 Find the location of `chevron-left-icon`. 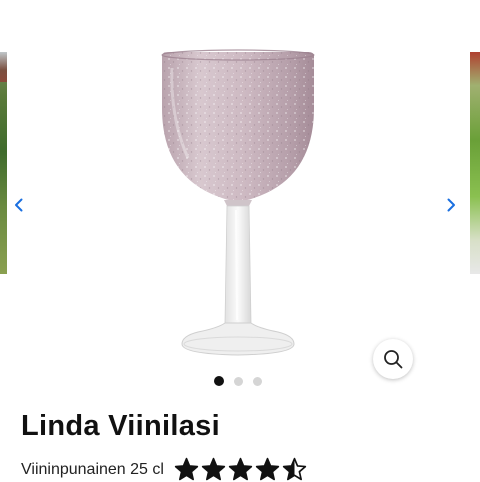

chevron-left-icon is located at coordinates (18, 205).